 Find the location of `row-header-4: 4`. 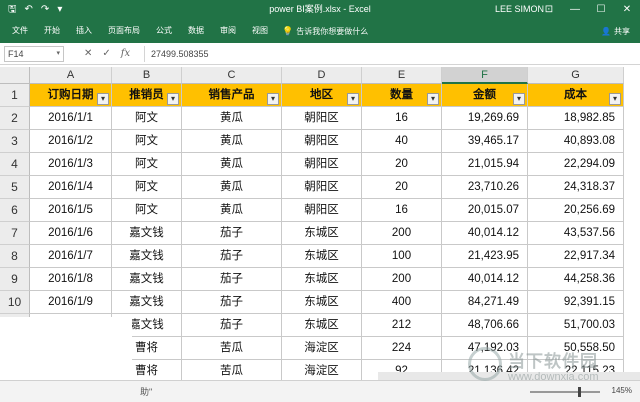

row-header-4: 4 is located at coordinates (15, 164).